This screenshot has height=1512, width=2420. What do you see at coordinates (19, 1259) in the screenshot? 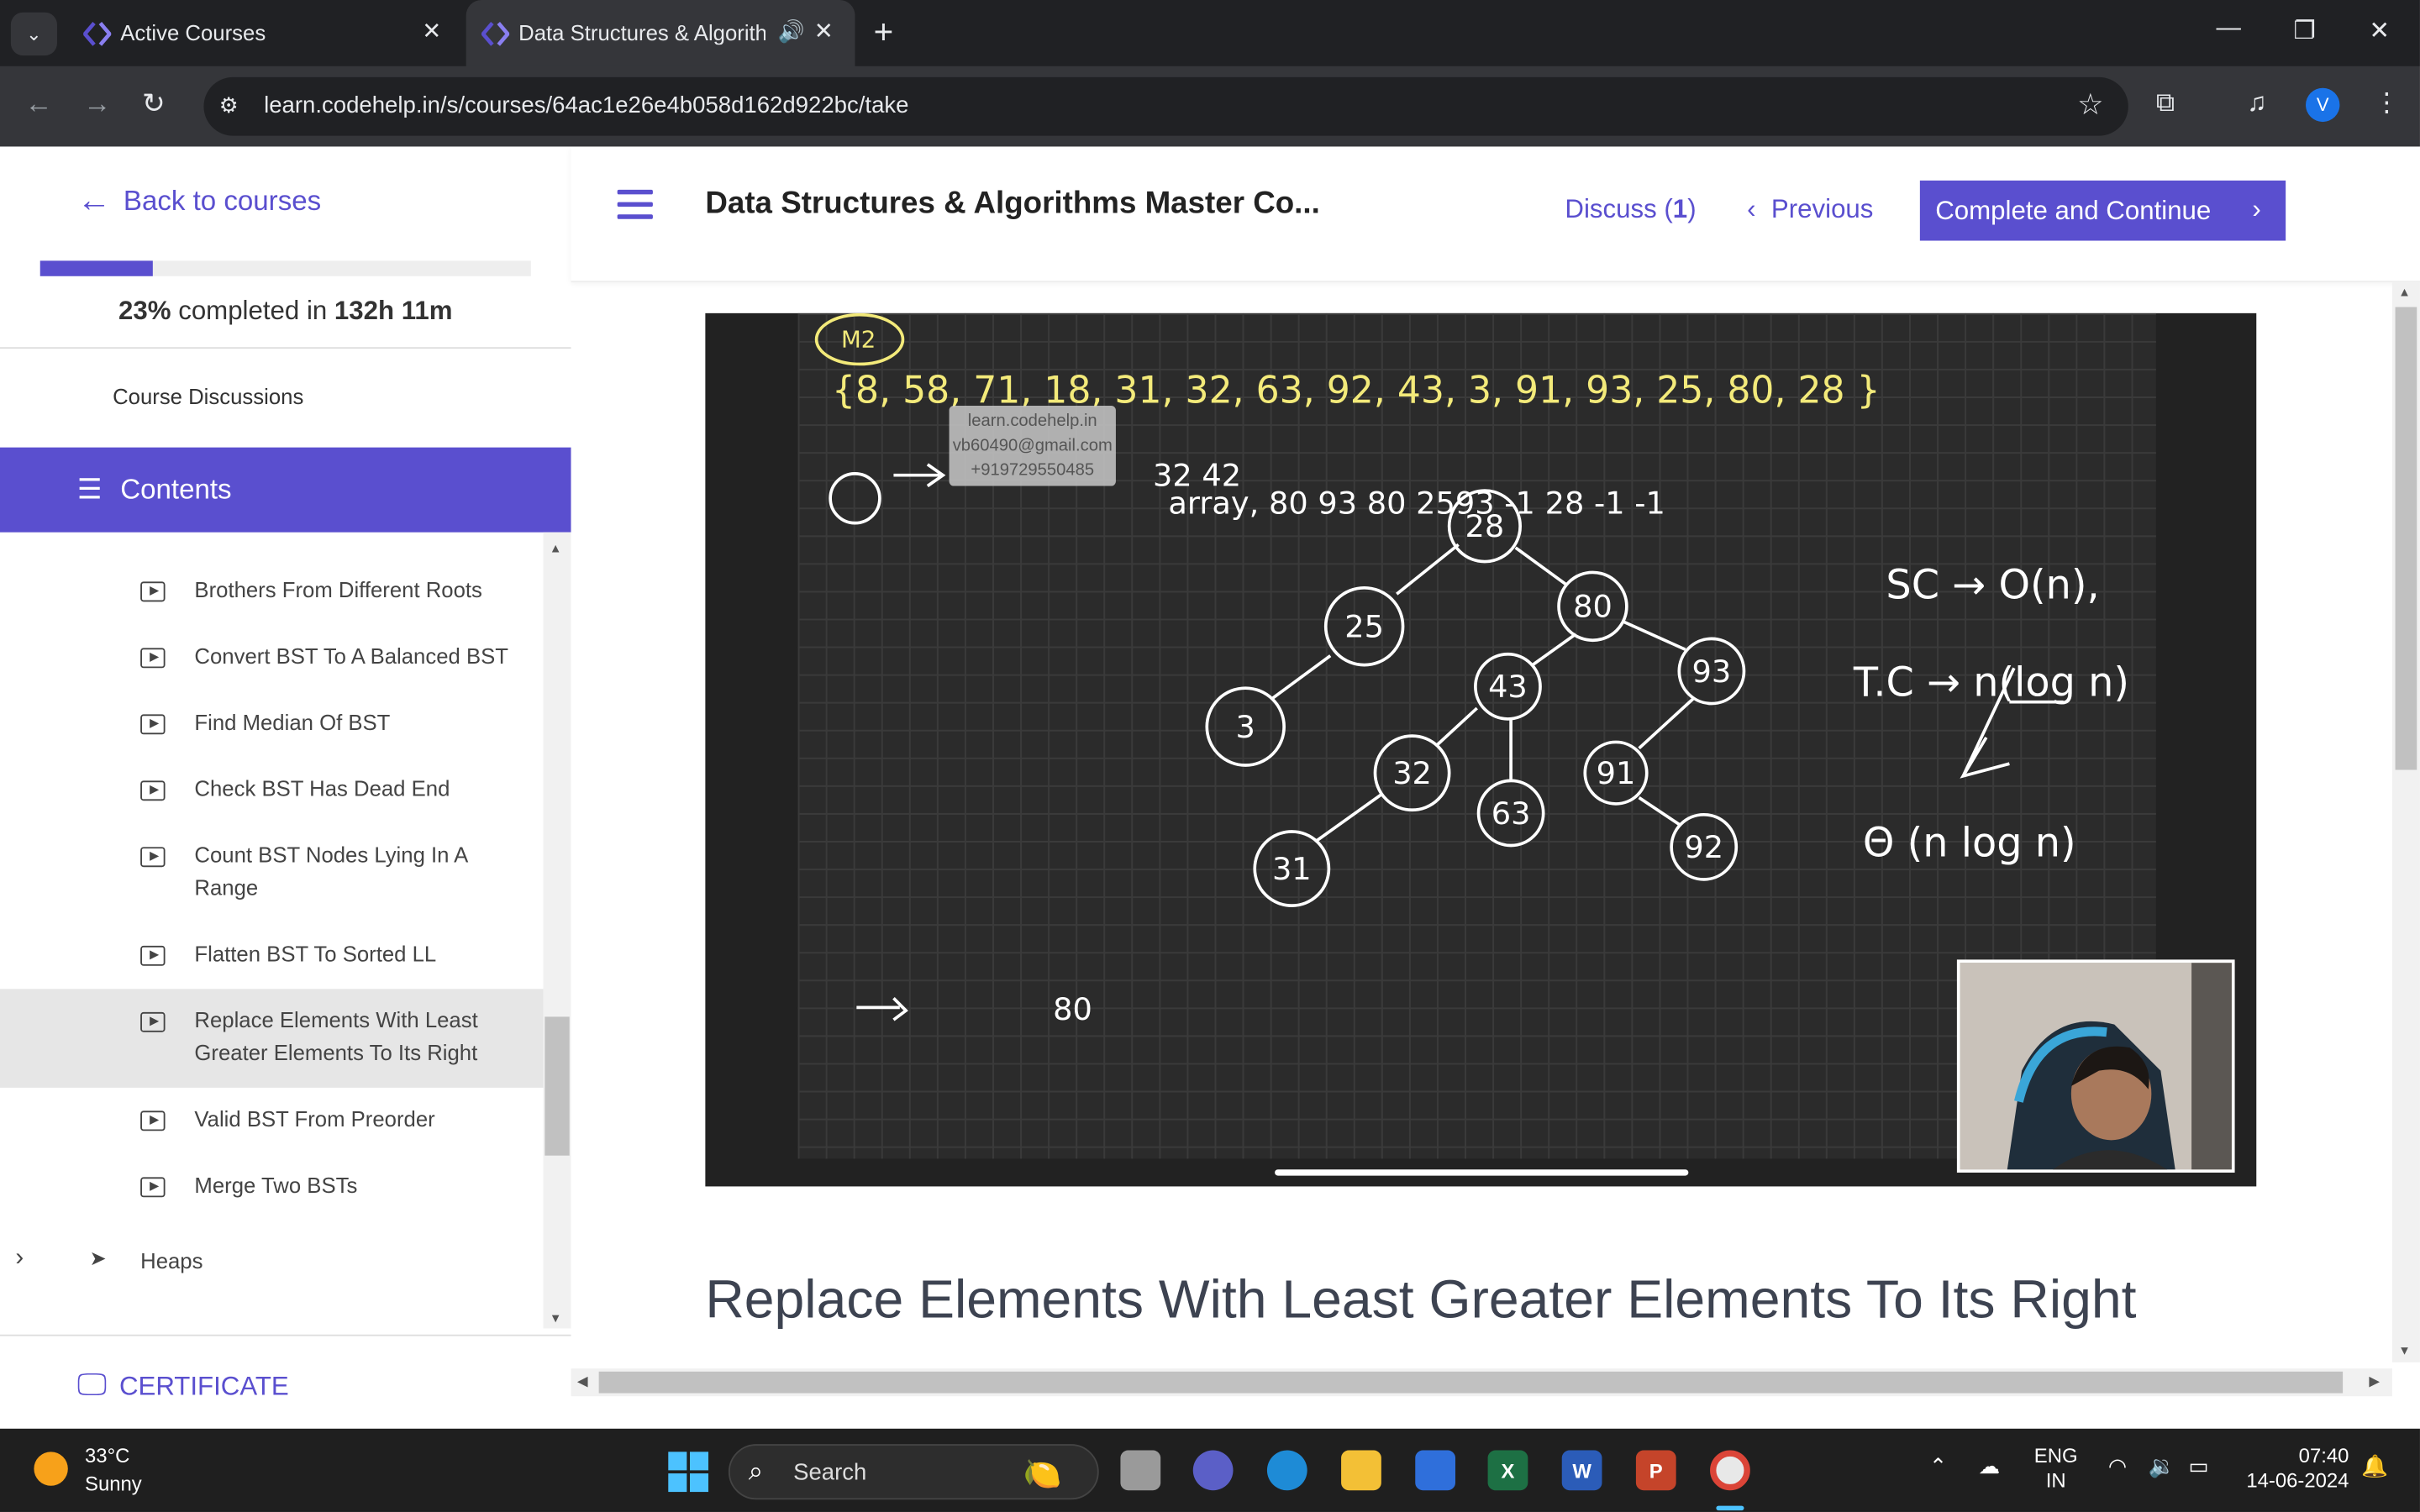
I see `chevron-right-icon: ›` at bounding box center [19, 1259].